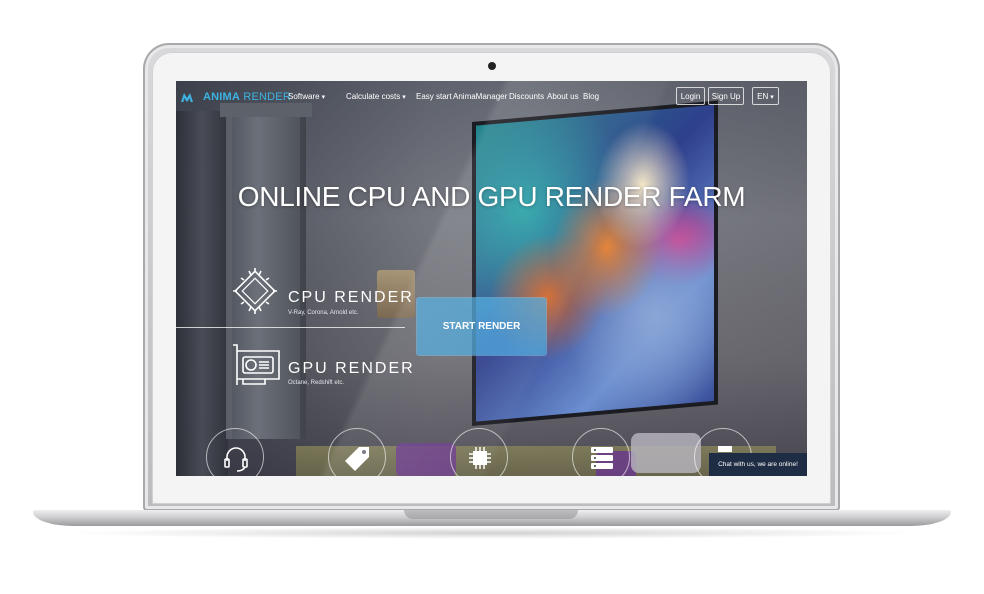  I want to click on nav-discounts: Discounts, so click(526, 96).